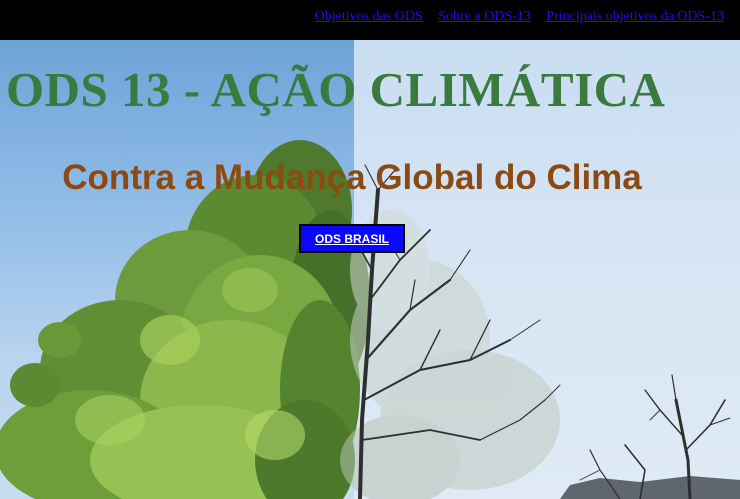  Describe the element at coordinates (484, 16) in the screenshot. I see `nav-link-sobre-ods-13: Sobre a ODS-13` at that location.